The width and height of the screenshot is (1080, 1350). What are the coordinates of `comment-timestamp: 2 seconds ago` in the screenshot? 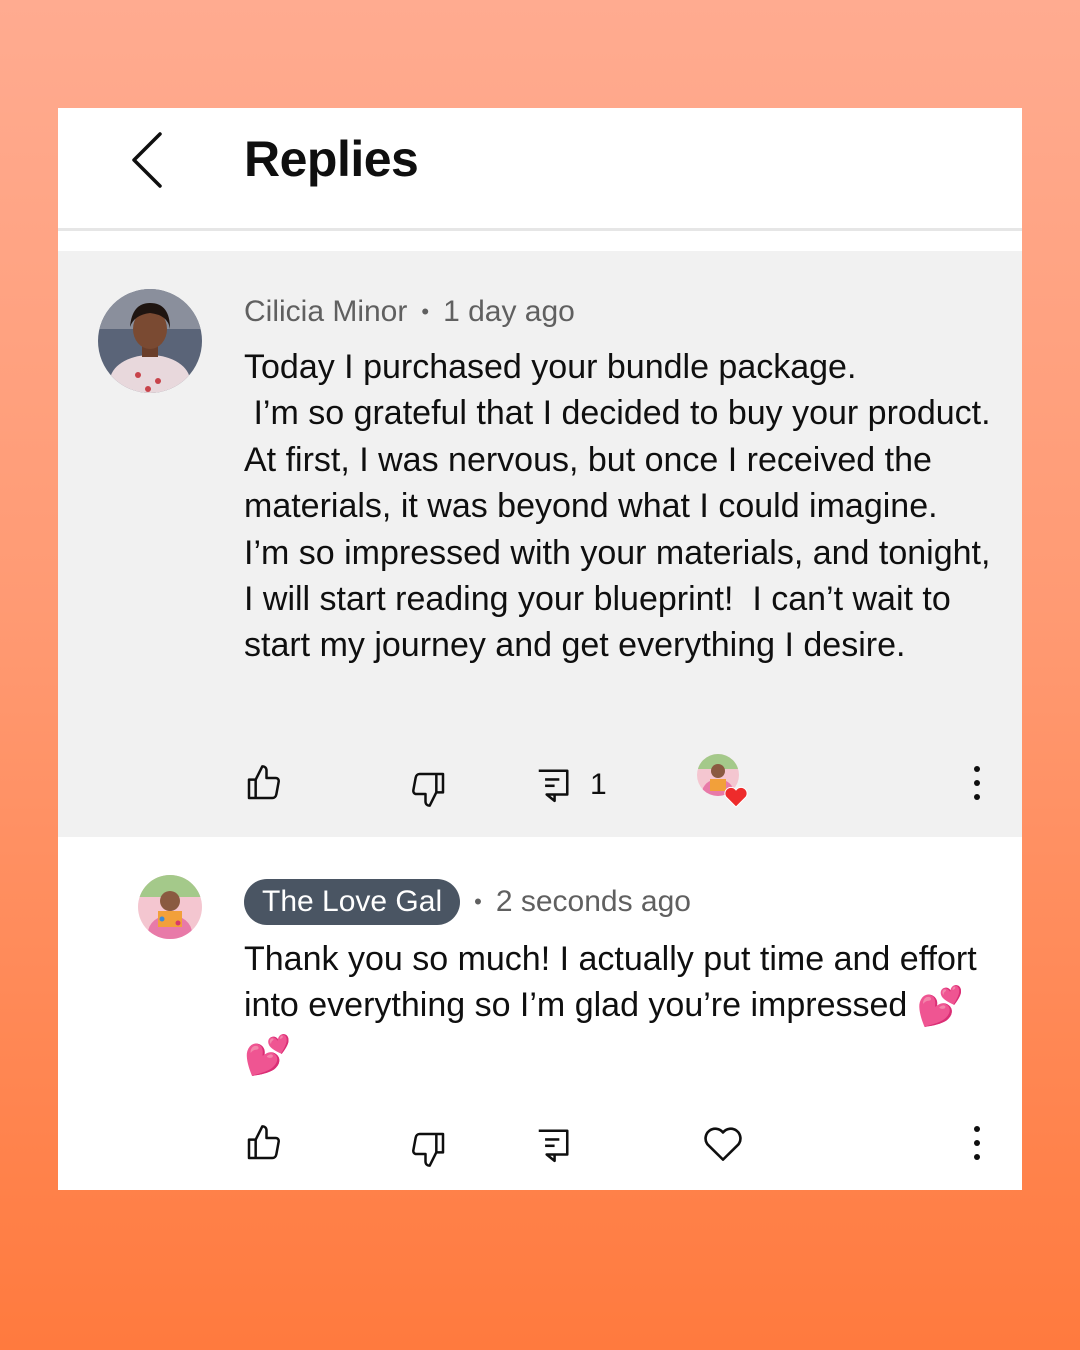 It's located at (593, 901).